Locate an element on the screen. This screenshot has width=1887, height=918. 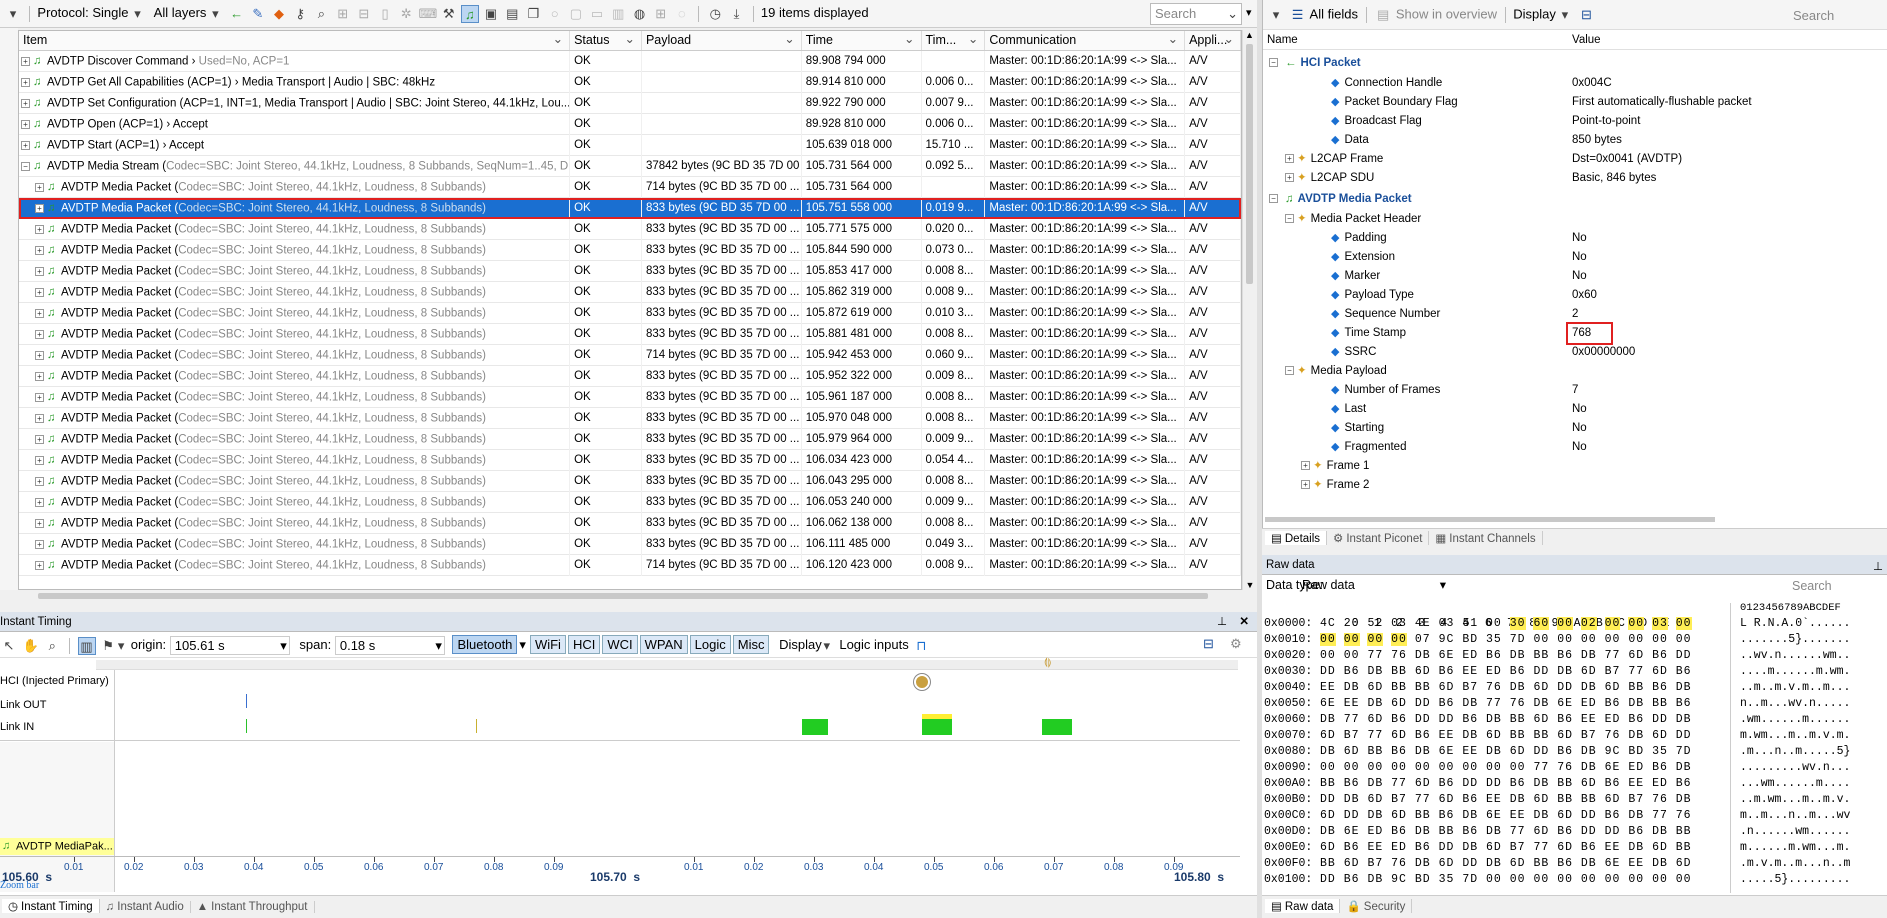
zoom-bar-label: Zoom bar is located at coordinates (19, 885).